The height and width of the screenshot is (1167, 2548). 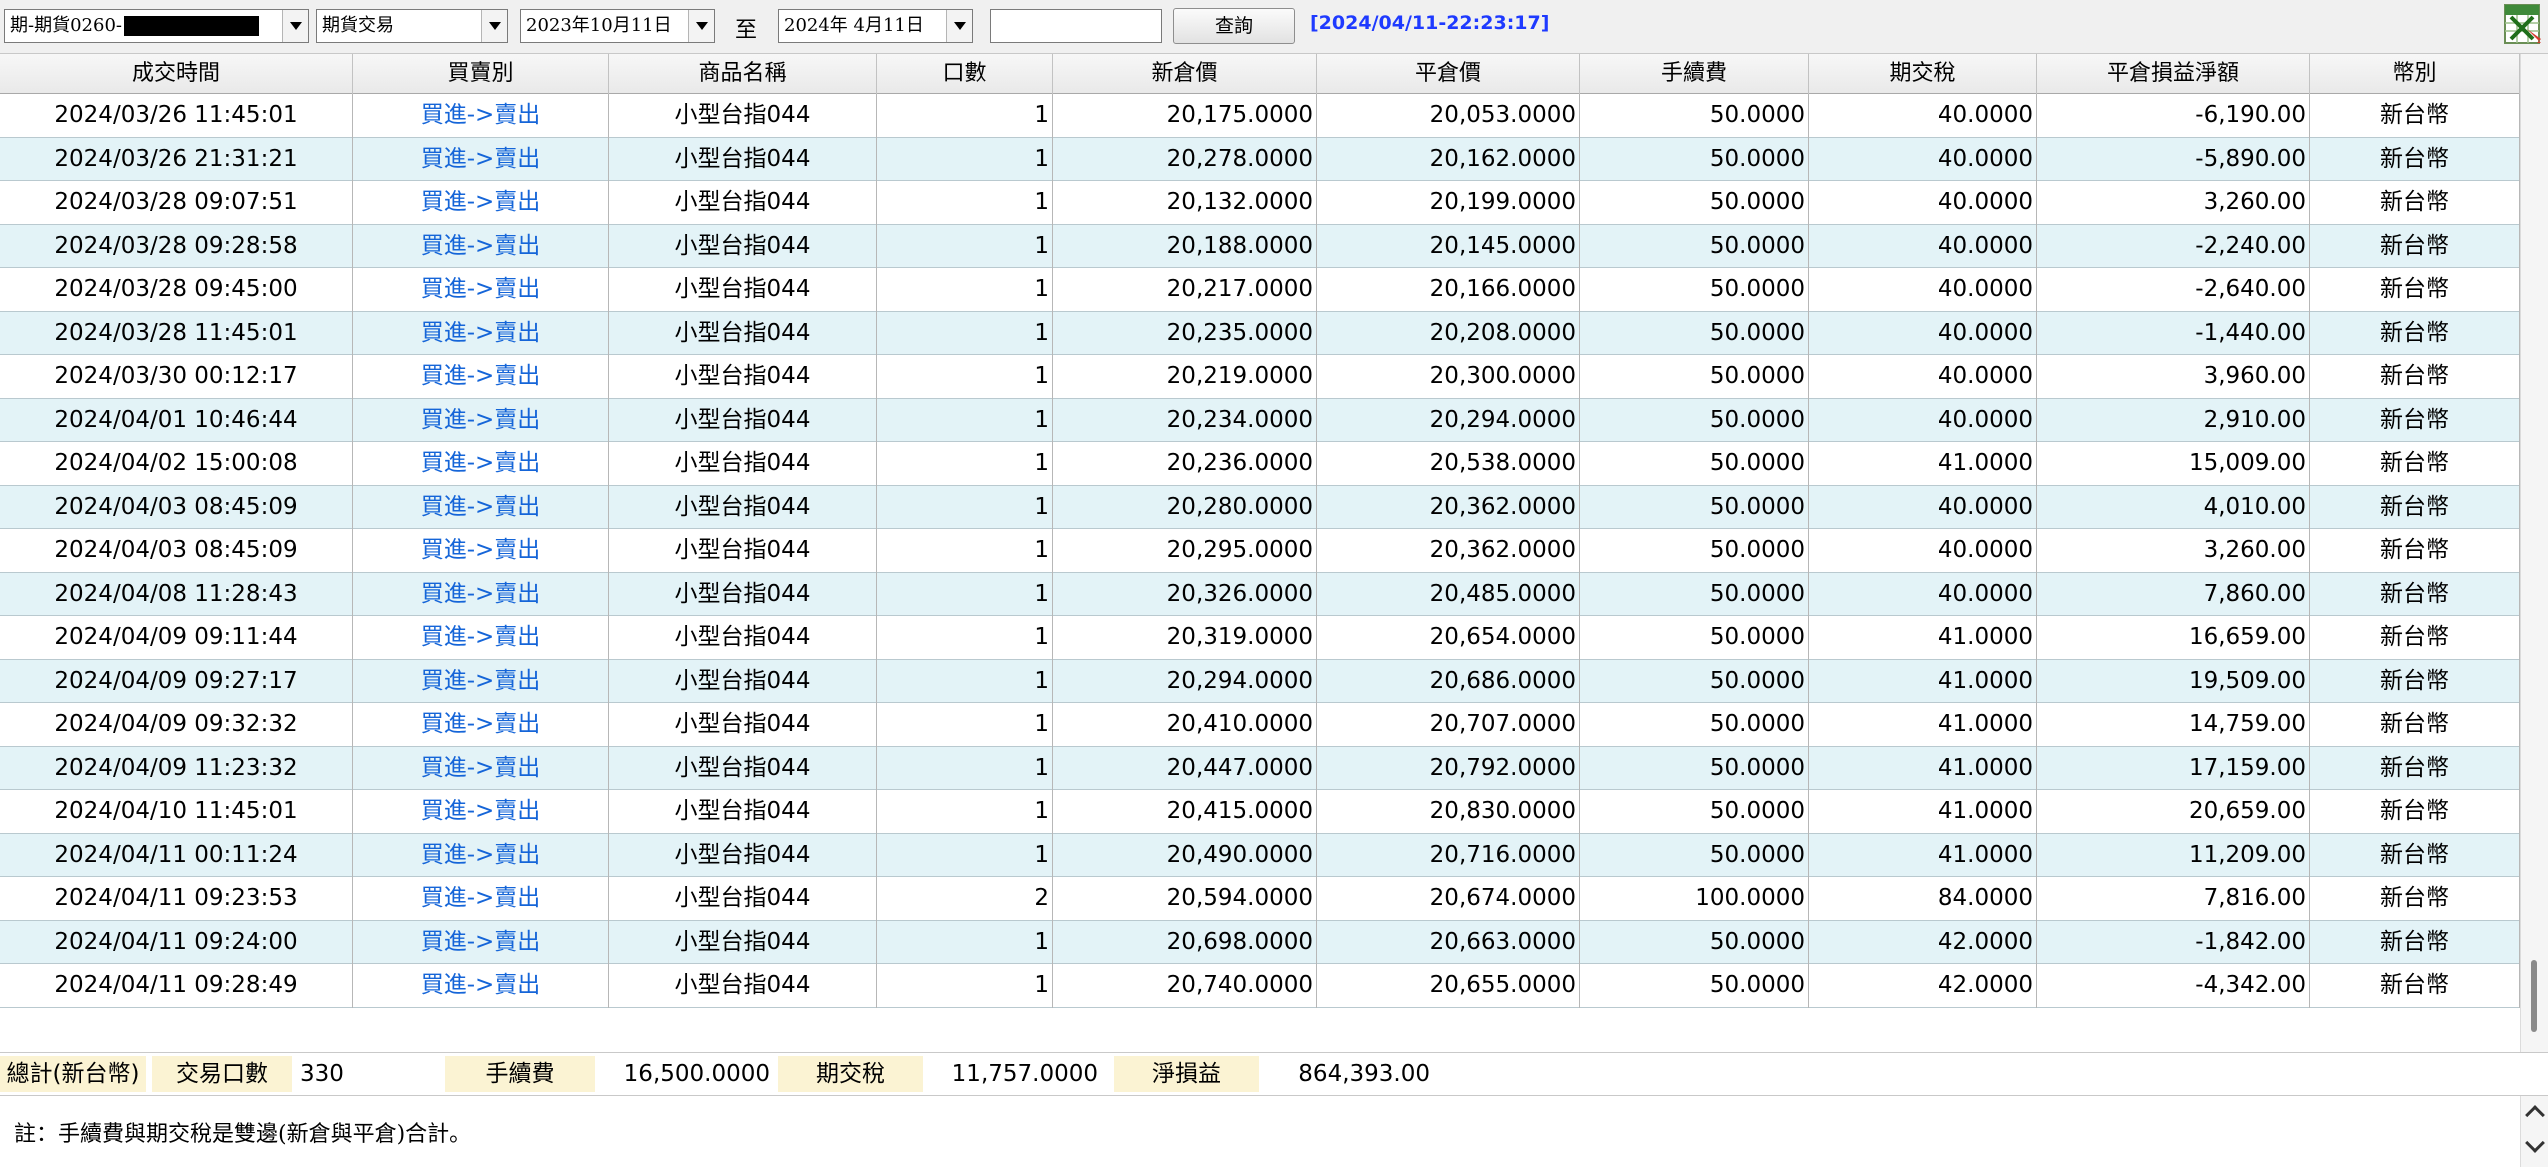 What do you see at coordinates (481, 74) in the screenshot?
I see `column-header-side: 買賣別` at bounding box center [481, 74].